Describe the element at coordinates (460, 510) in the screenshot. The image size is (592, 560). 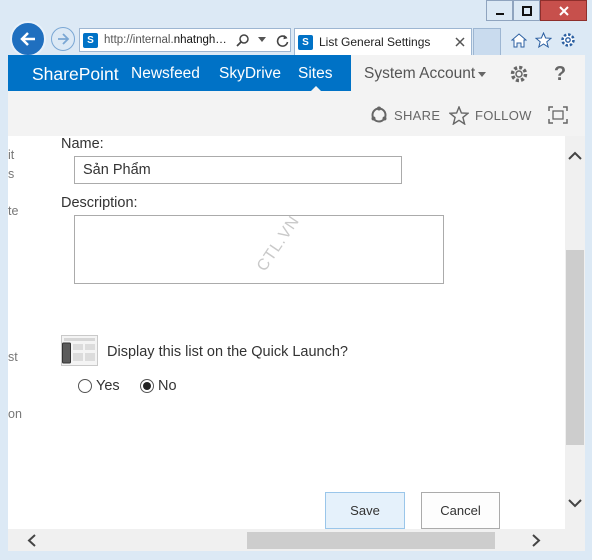
I see `cancel-button: Cancel` at that location.